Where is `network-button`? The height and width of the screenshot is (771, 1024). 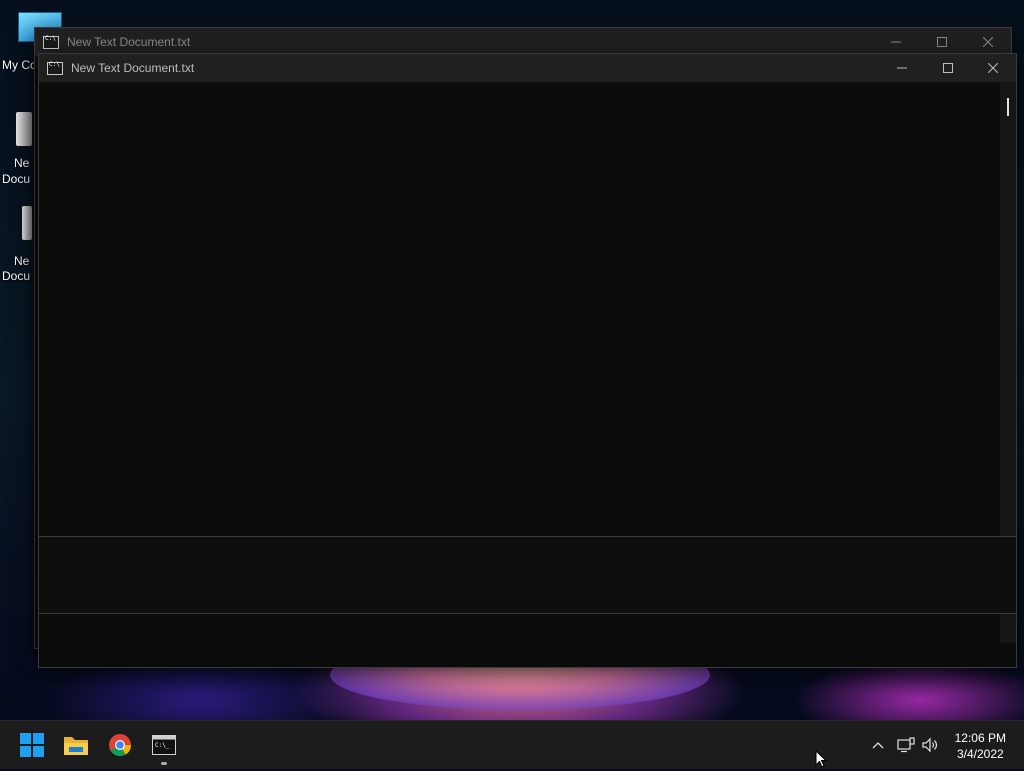
network-button is located at coordinates (906, 745).